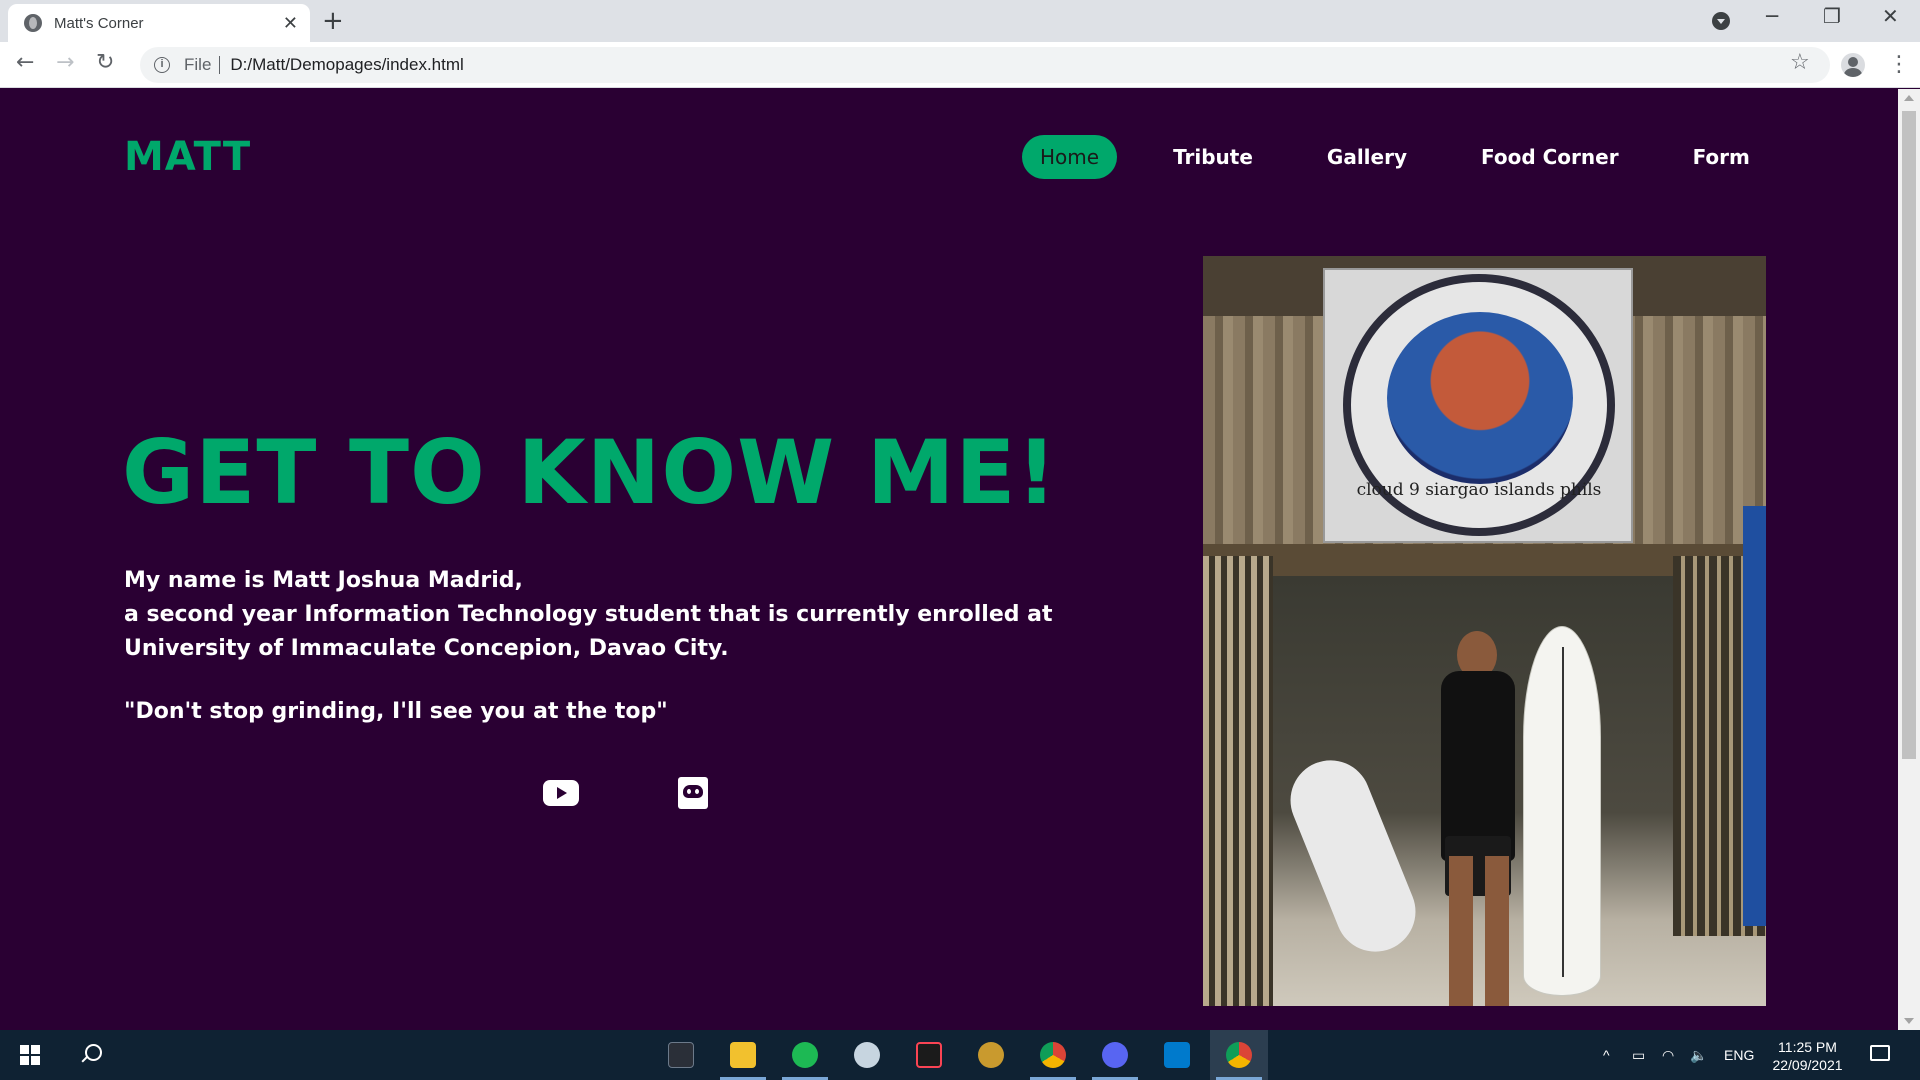  I want to click on taskbar-chrome-profile-icon, so click(1053, 1055).